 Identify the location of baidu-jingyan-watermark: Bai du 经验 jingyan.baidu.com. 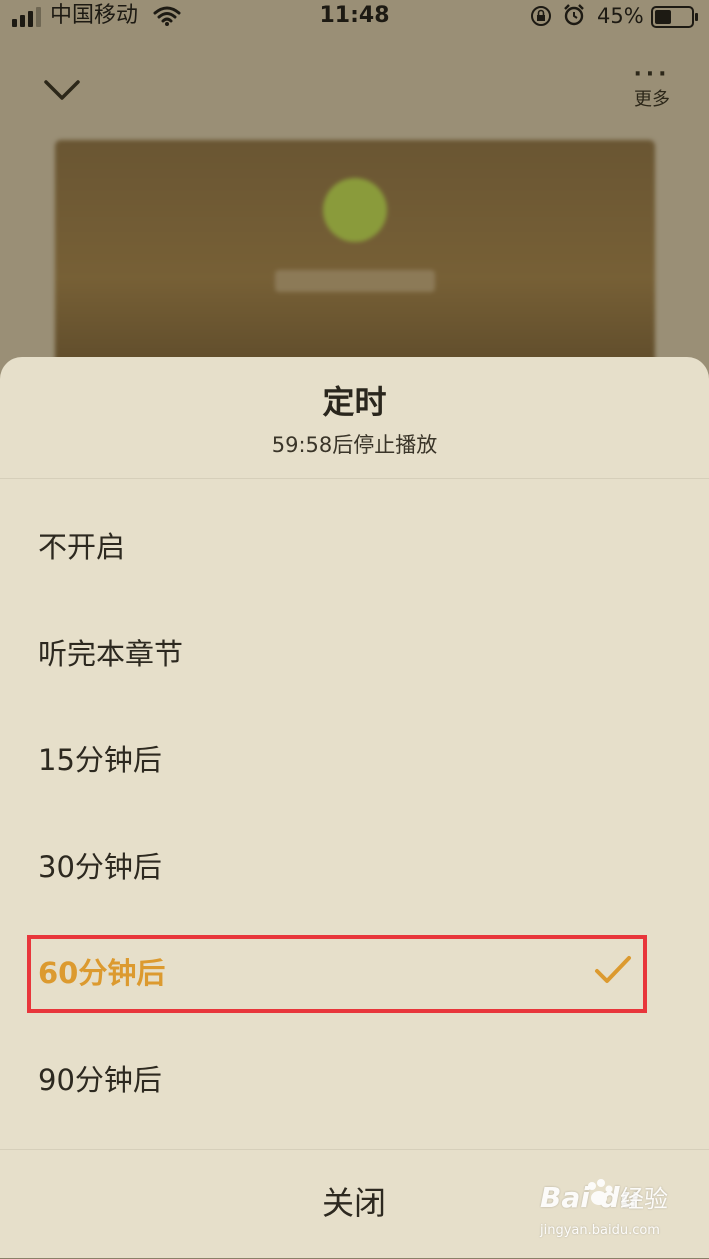
(620, 1213).